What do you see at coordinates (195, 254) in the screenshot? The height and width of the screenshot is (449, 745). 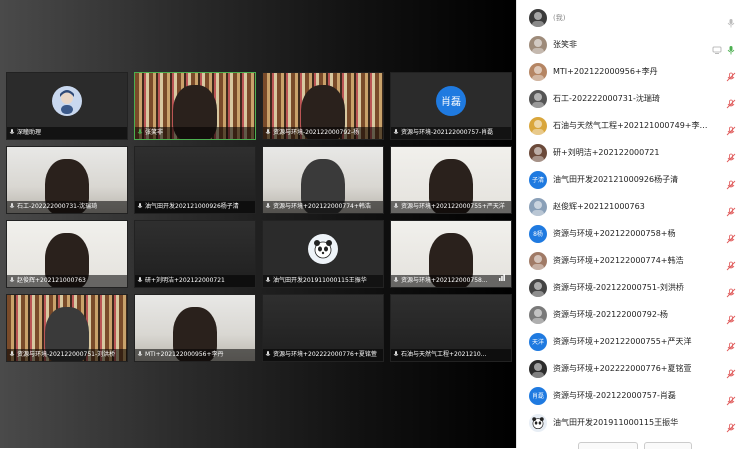 I see `video-tile: 研+刘明洁+202122000721` at bounding box center [195, 254].